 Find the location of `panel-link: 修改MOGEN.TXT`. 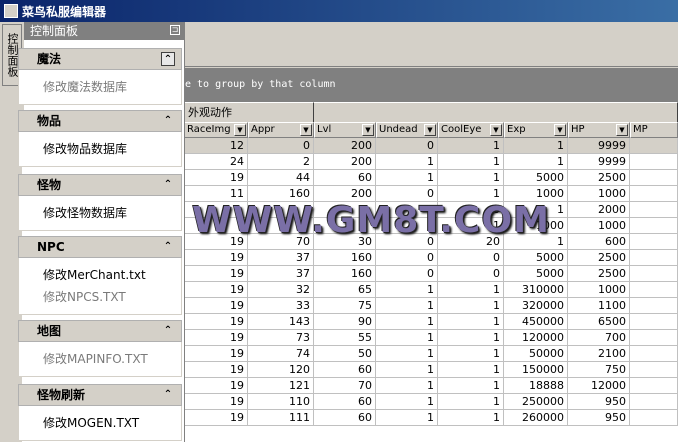

panel-link: 修改MOGEN.TXT is located at coordinates (112, 423).